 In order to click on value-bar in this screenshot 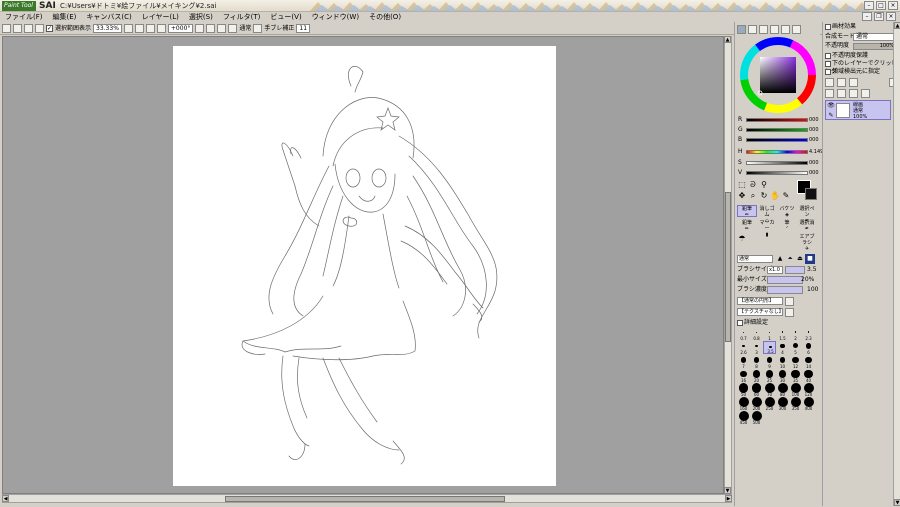, I will do `click(777, 173)`.